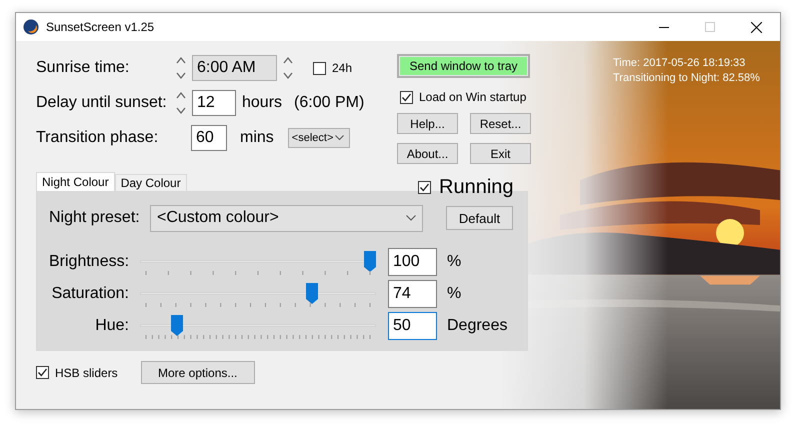  Describe the element at coordinates (686, 78) in the screenshot. I see `status-transition: Transitioning to Night: 82.58%` at that location.